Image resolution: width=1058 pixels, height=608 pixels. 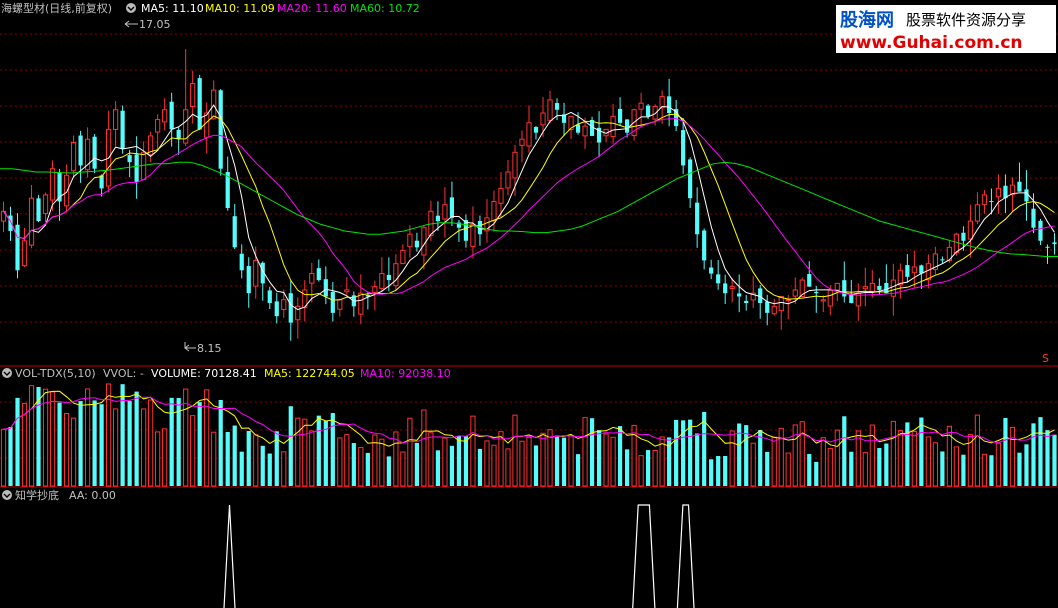 What do you see at coordinates (7, 373) in the screenshot?
I see `volume-dropdown-icon` at bounding box center [7, 373].